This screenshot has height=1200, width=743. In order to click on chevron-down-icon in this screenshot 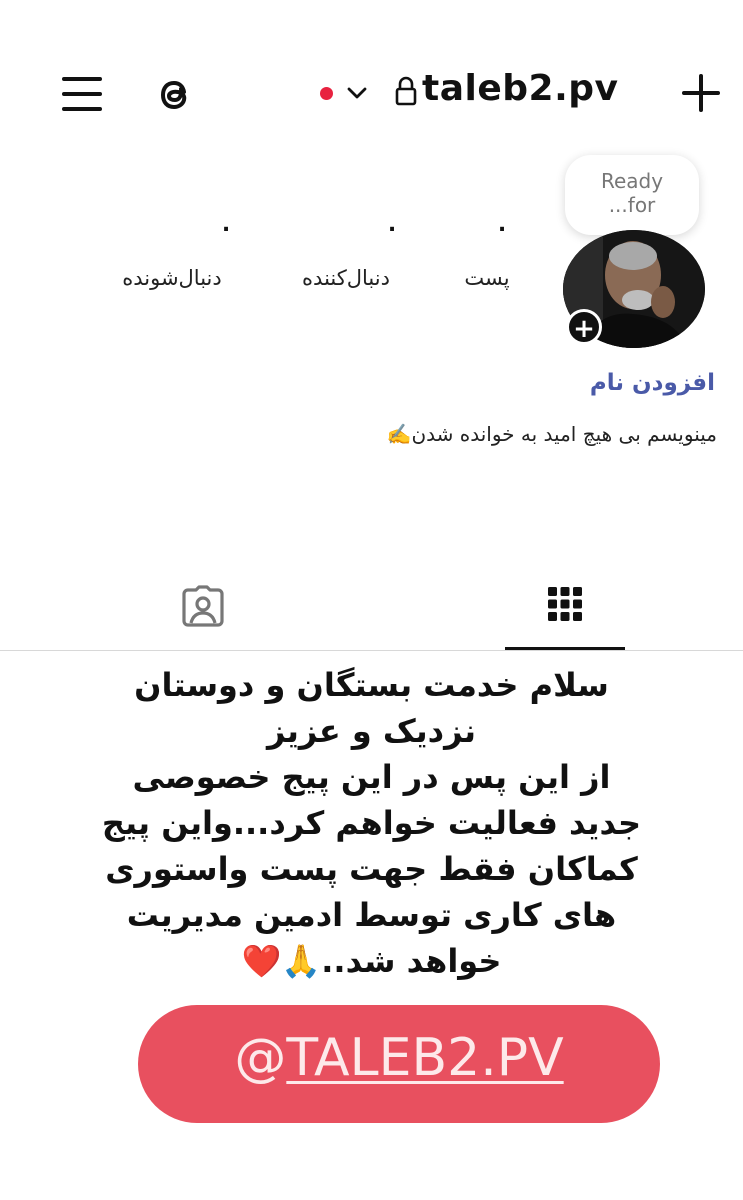, I will do `click(357, 93)`.